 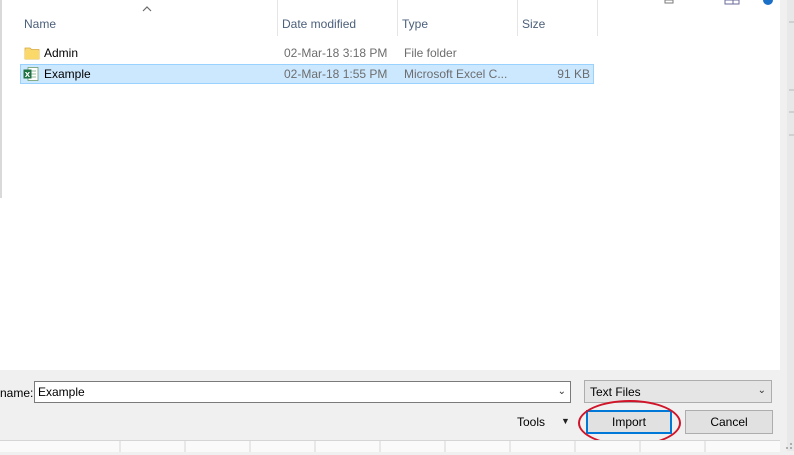 I want to click on view-options-icon, so click(x=669, y=3).